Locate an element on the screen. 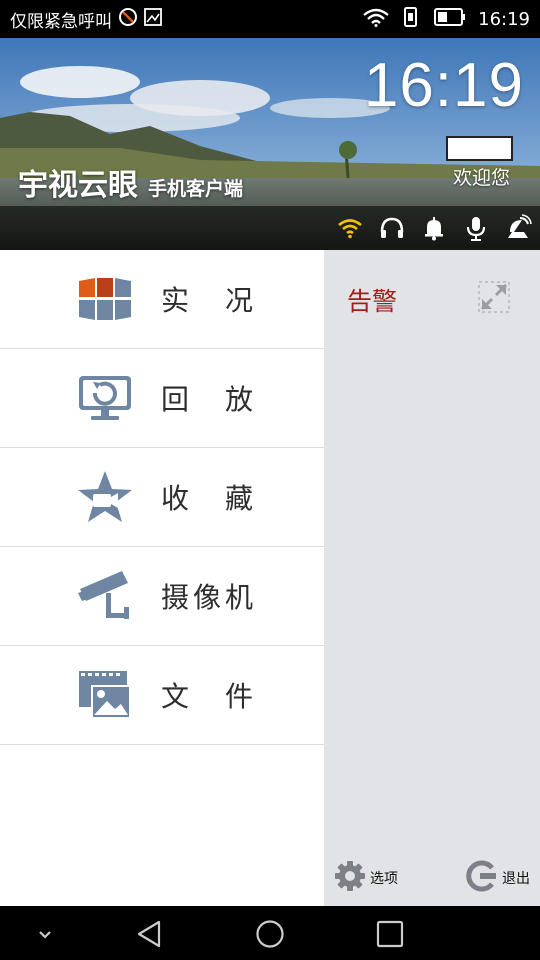  app-subtitle: 手机客户端 is located at coordinates (196, 189).